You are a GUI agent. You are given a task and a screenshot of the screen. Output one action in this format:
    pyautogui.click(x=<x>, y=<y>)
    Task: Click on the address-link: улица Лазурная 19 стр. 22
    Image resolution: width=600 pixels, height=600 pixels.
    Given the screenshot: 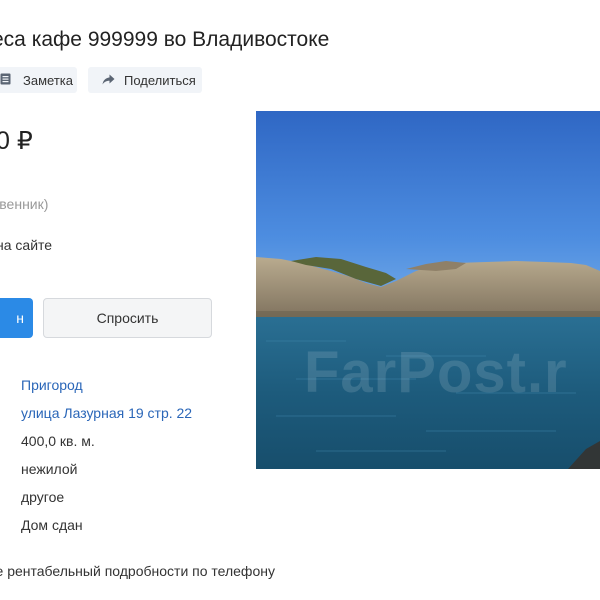 What is the action you would take?
    pyautogui.click(x=106, y=413)
    